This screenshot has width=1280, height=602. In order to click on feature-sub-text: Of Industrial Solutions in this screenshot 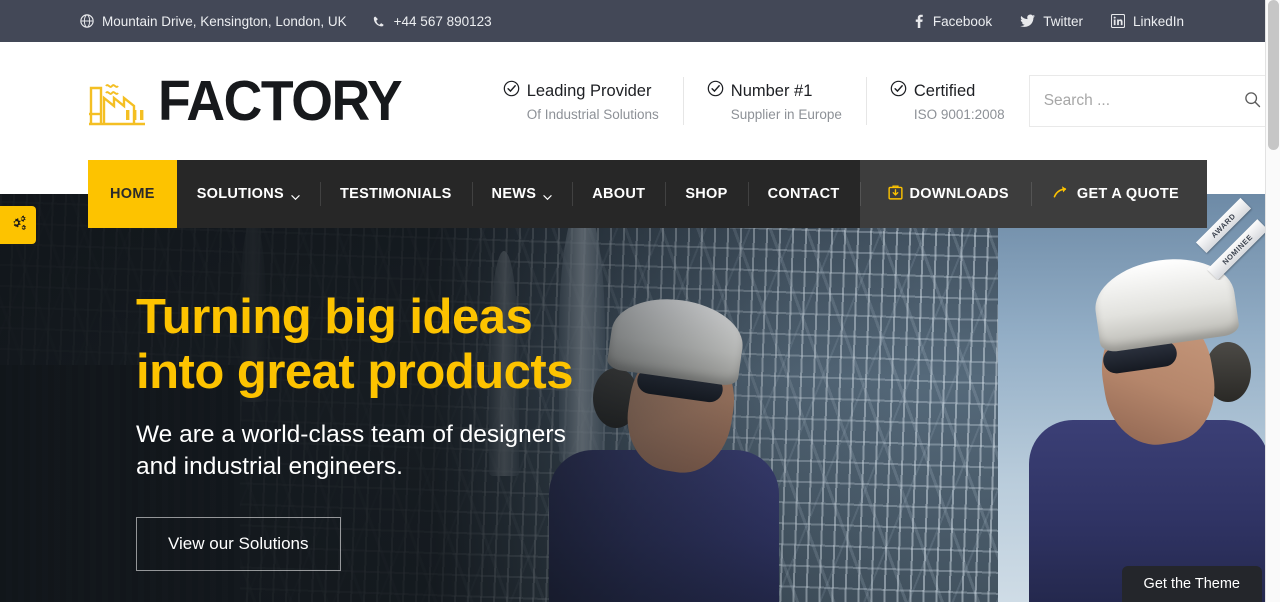, I will do `click(592, 114)`.